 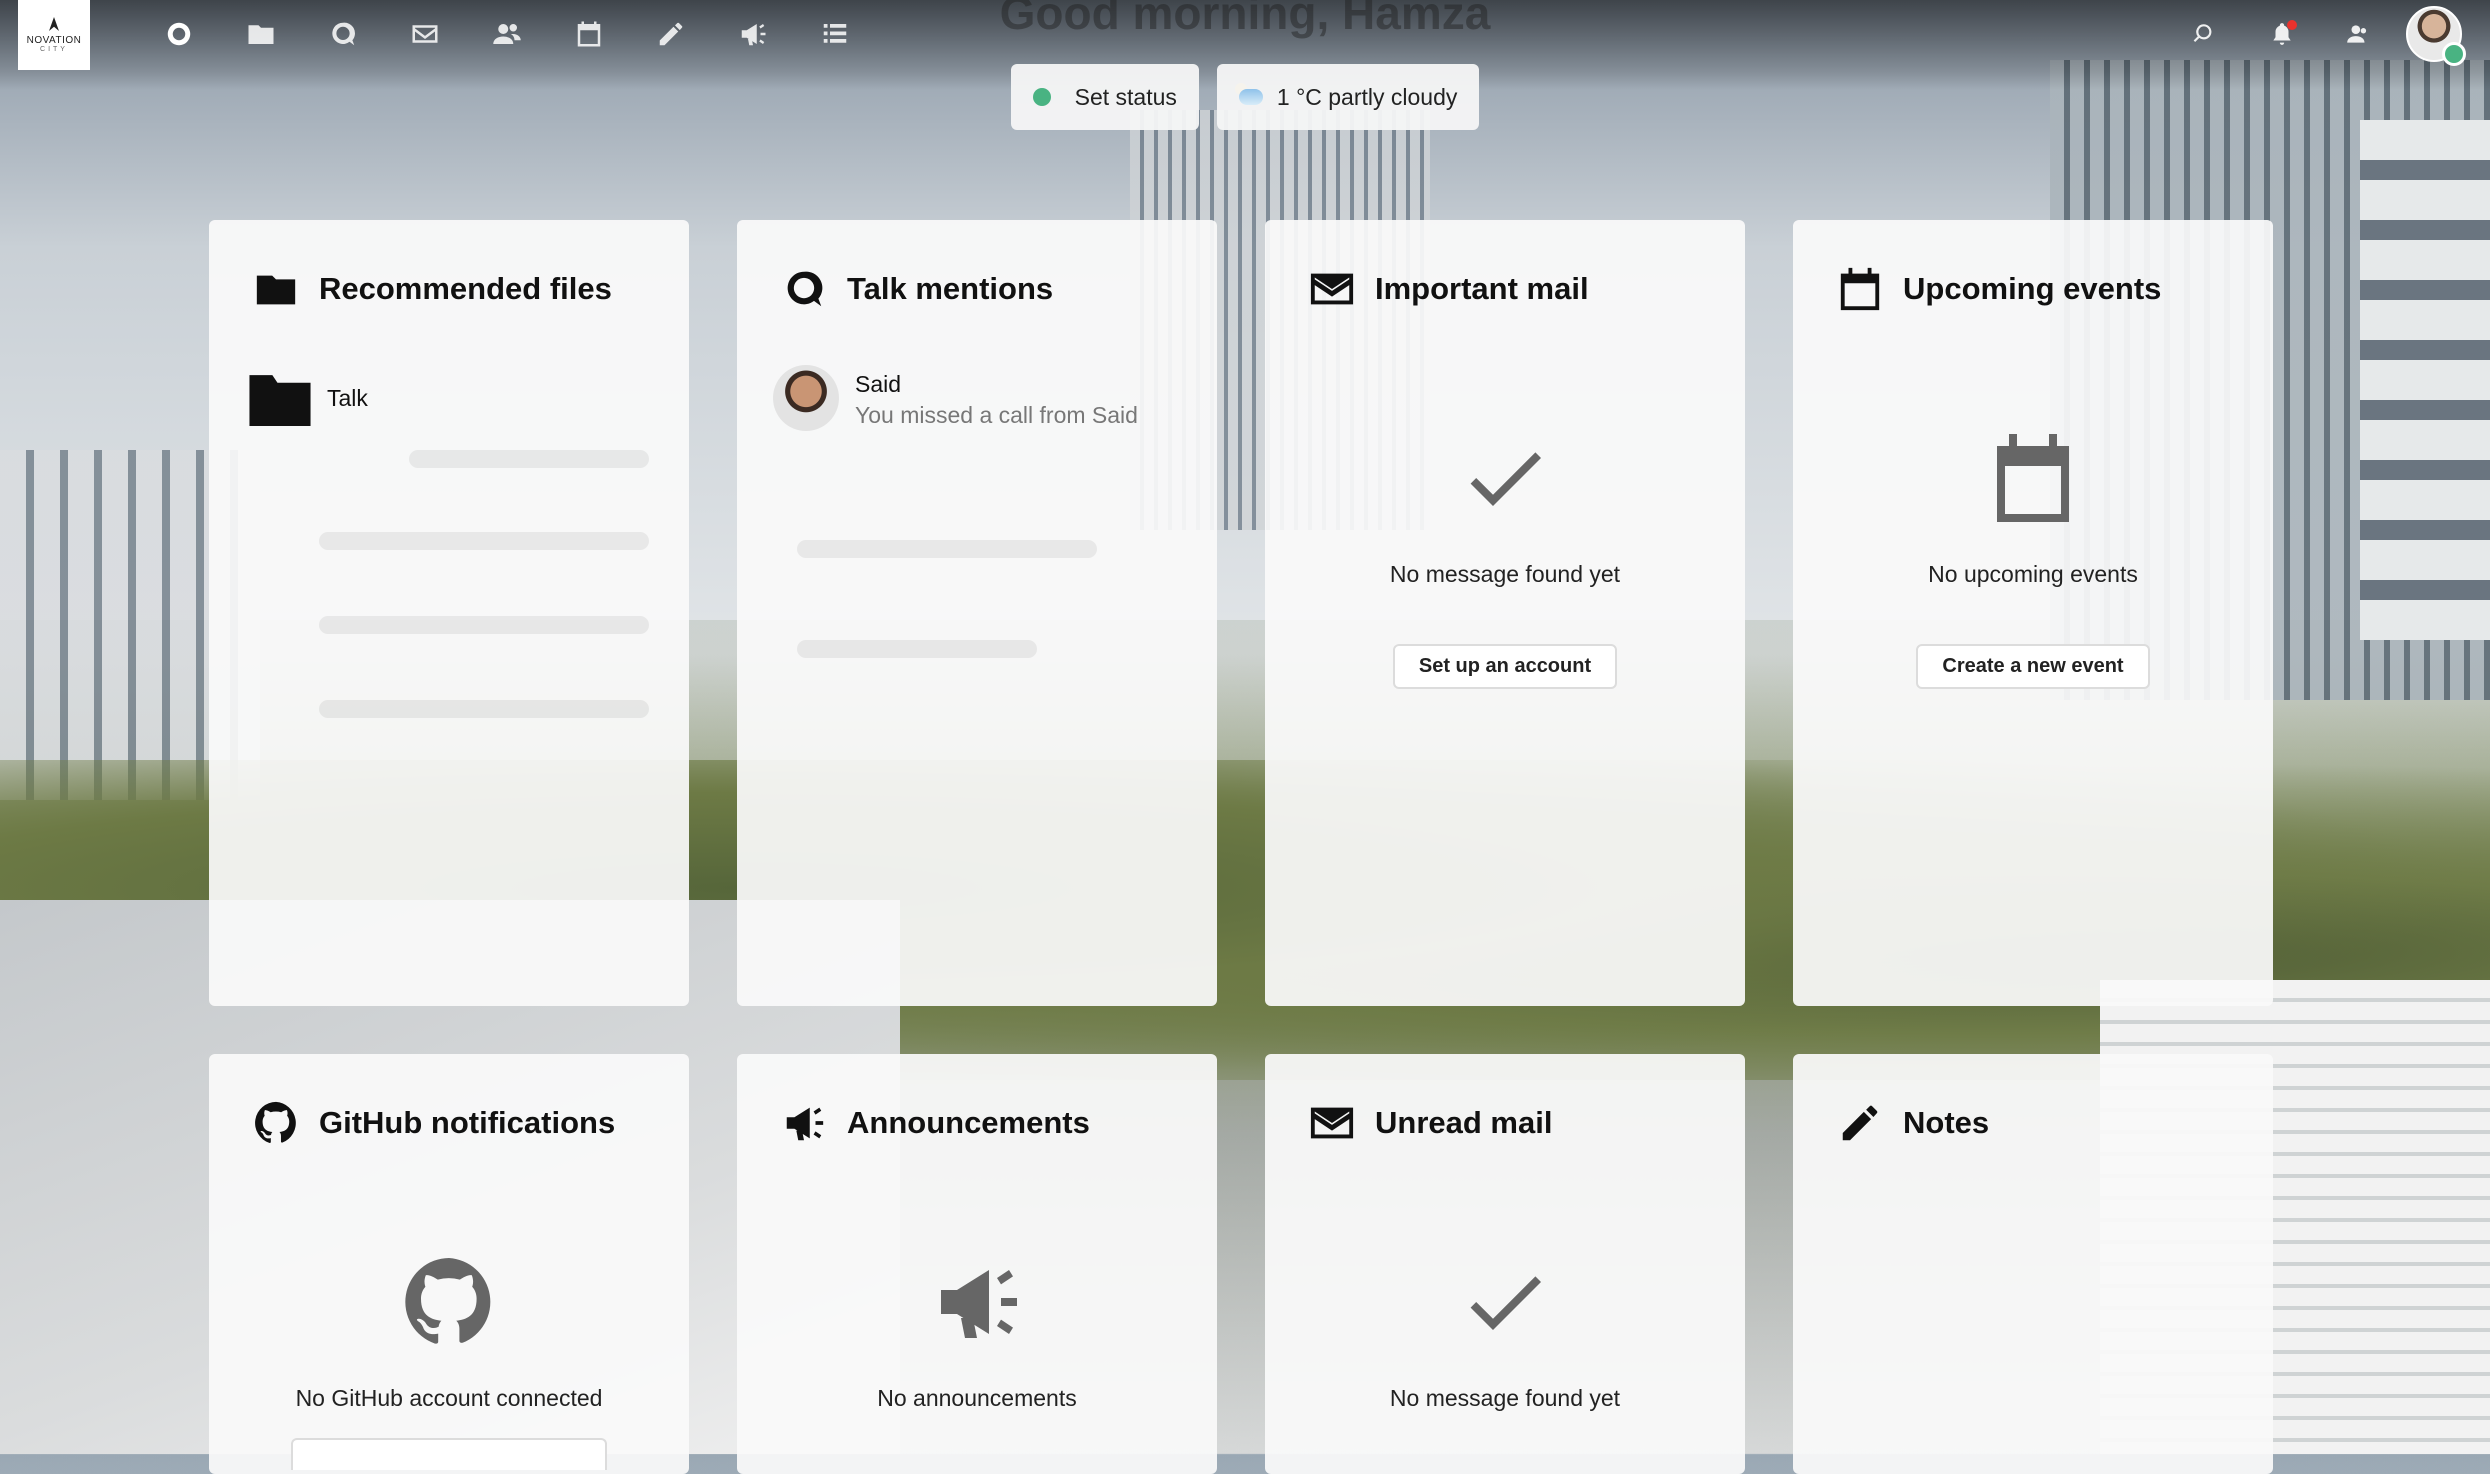 I want to click on weather-status-button: 1 °C partly cloudy, so click(x=1348, y=97).